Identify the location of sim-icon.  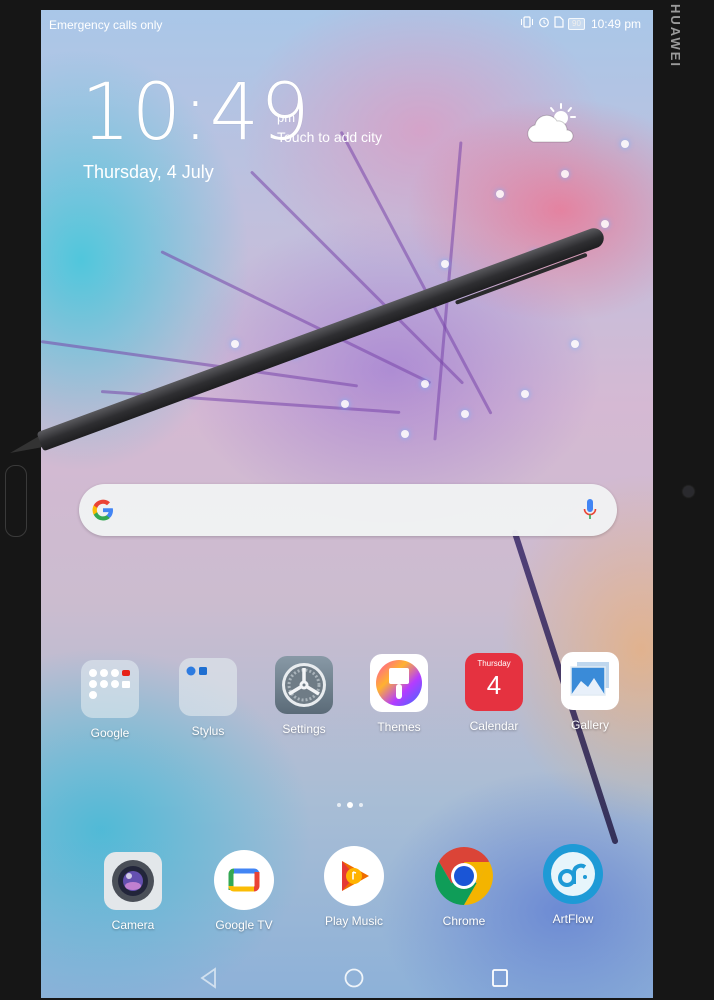
(559, 24).